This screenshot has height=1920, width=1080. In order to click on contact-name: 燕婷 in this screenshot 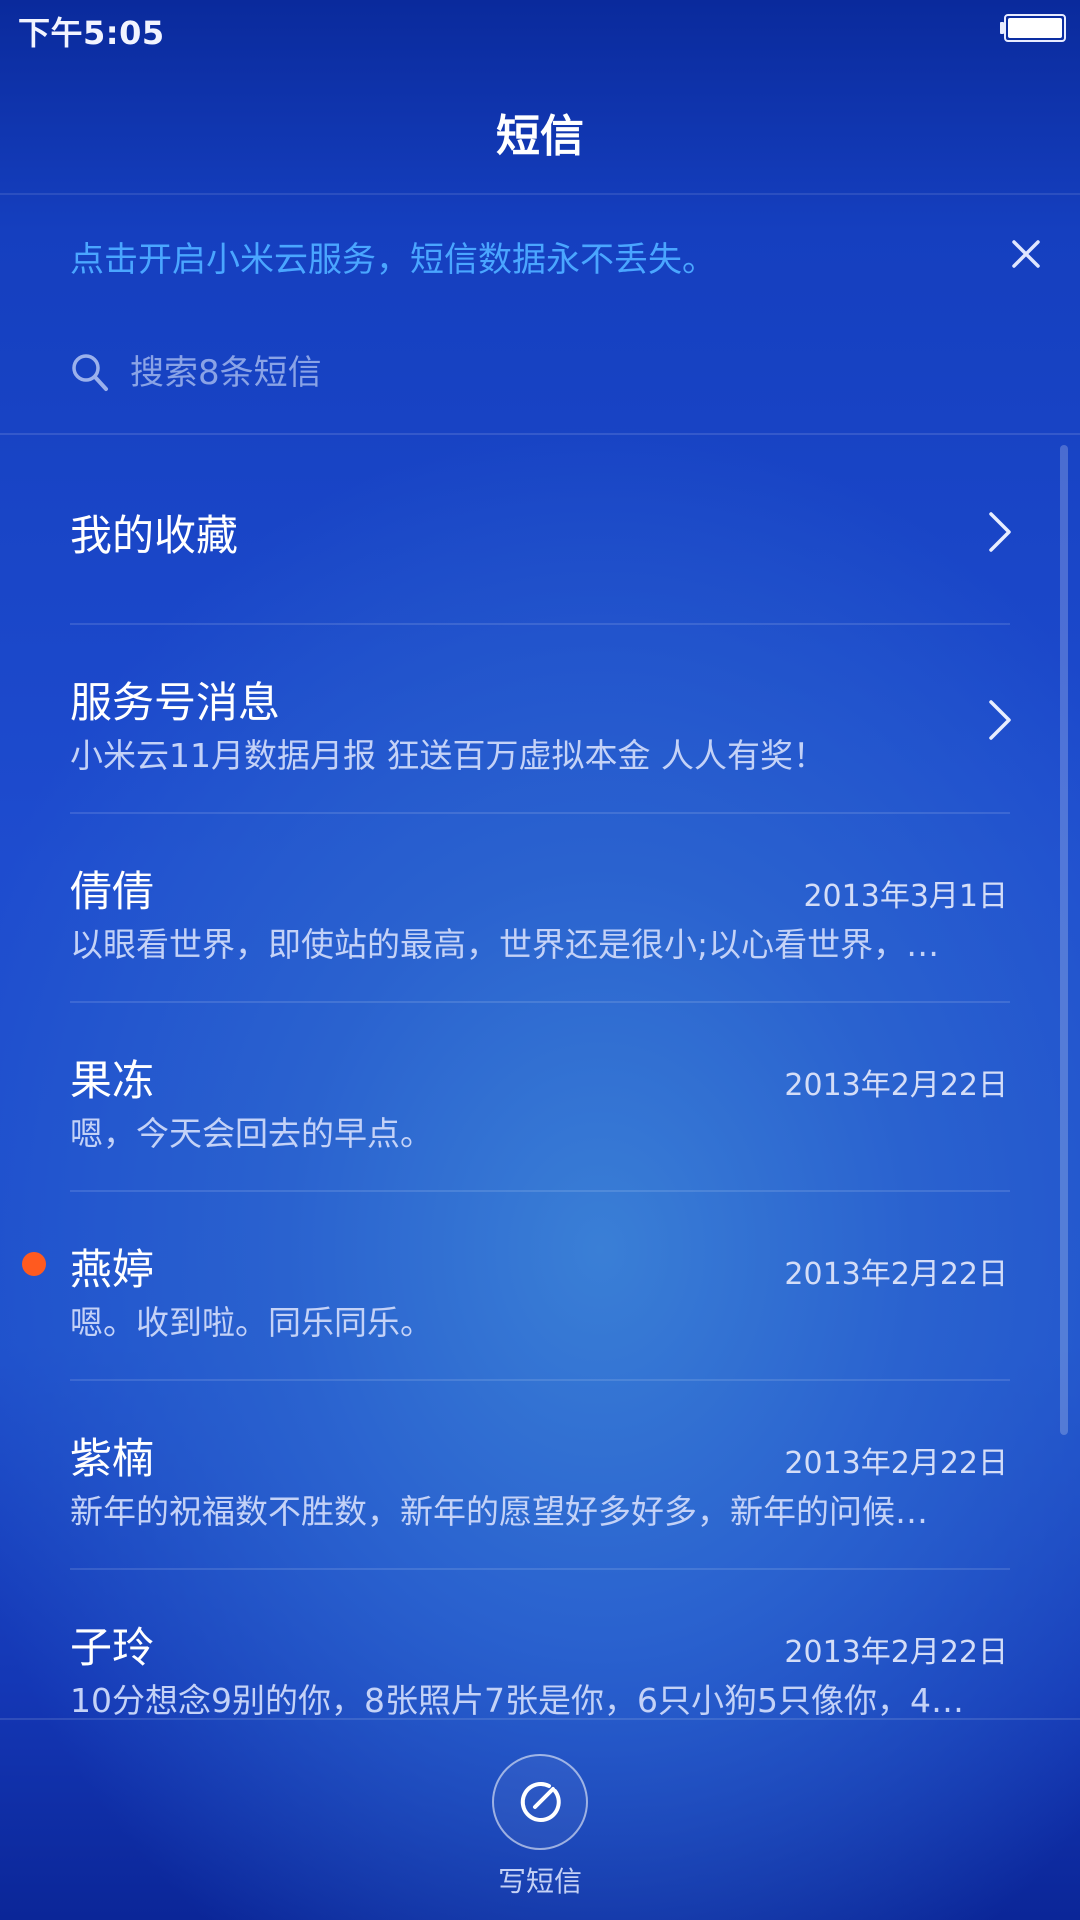, I will do `click(112, 1269)`.